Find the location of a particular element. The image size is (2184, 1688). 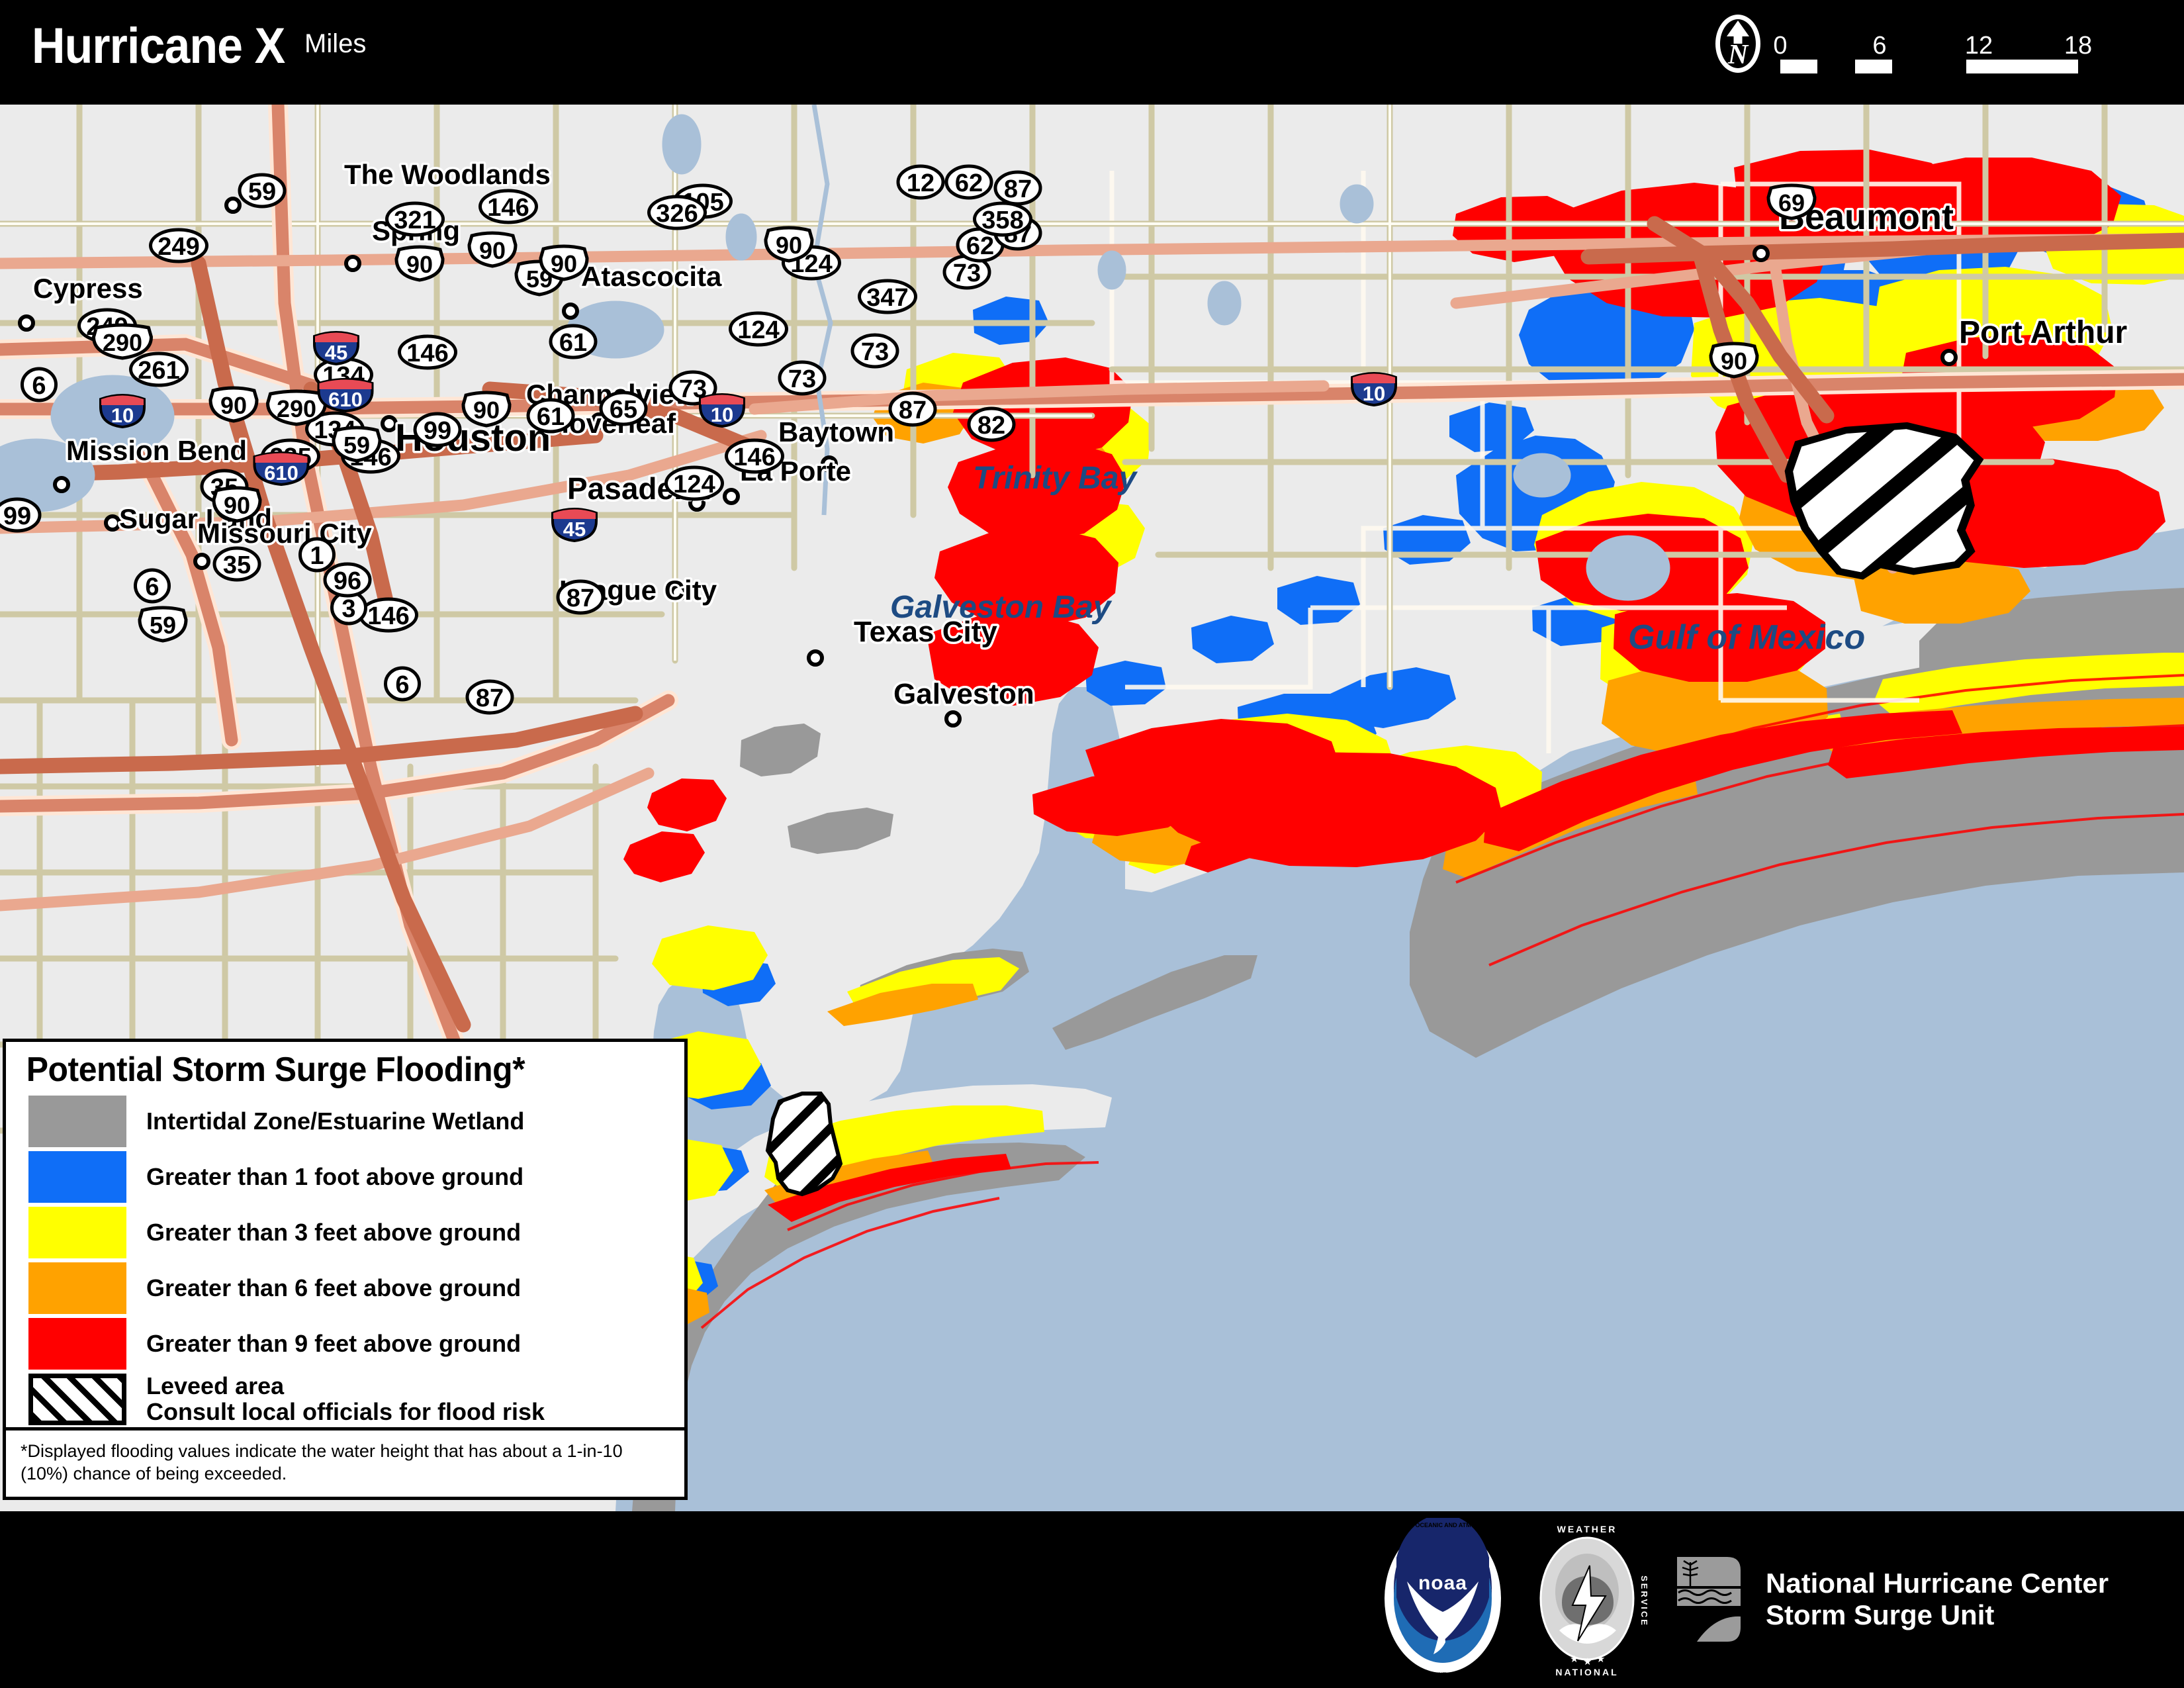

legend-item-2: Greater than 3 feet above ground is located at coordinates (345, 1232).